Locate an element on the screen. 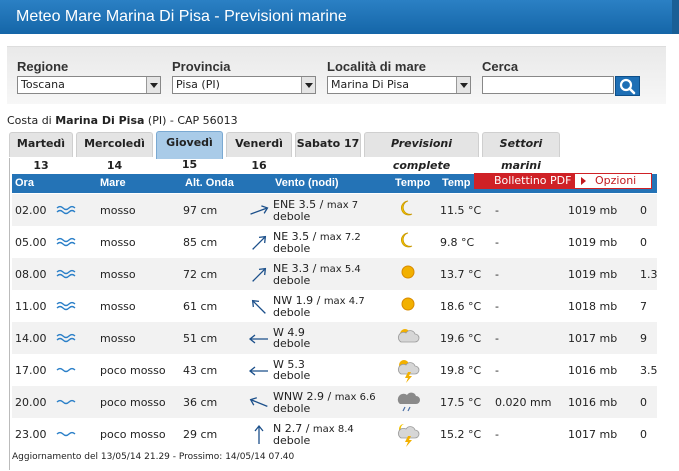  row-time: 11.00 is located at coordinates (31, 306).